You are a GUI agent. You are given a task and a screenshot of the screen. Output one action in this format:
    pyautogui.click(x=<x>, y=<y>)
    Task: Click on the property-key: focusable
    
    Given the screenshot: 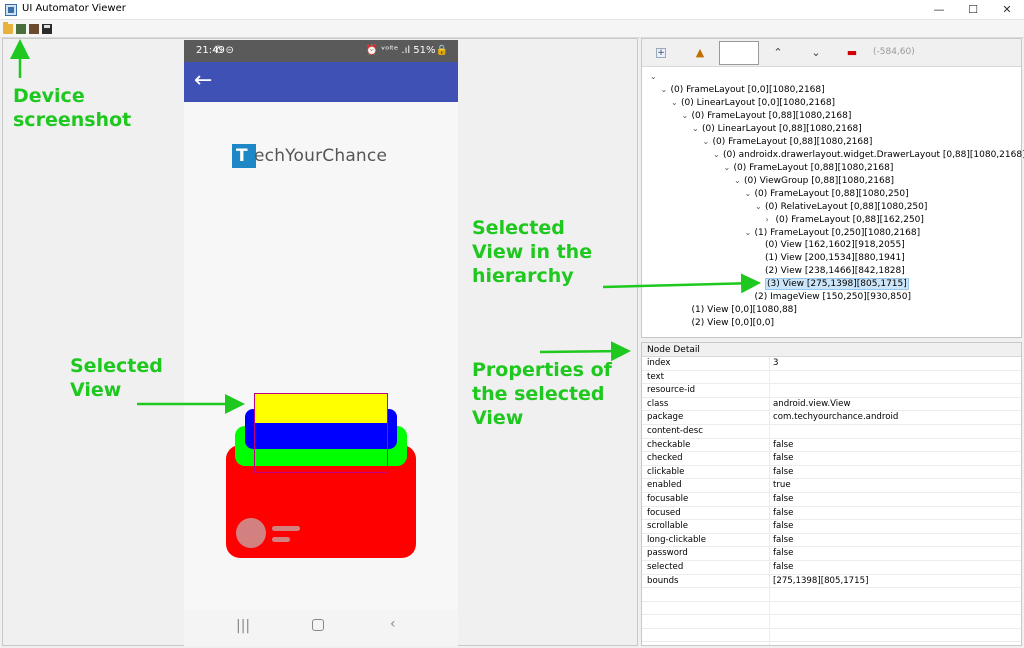 What is the action you would take?
    pyautogui.click(x=668, y=498)
    